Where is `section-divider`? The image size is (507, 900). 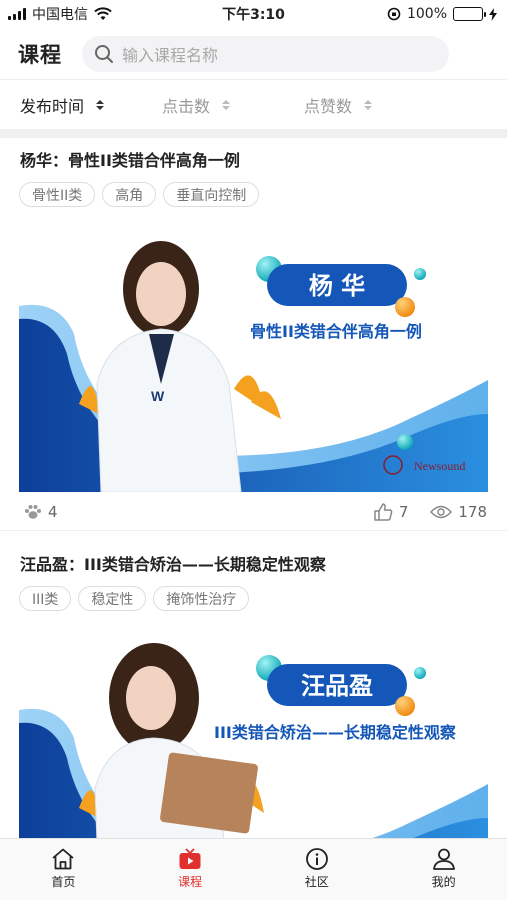
section-divider is located at coordinates (253, 133).